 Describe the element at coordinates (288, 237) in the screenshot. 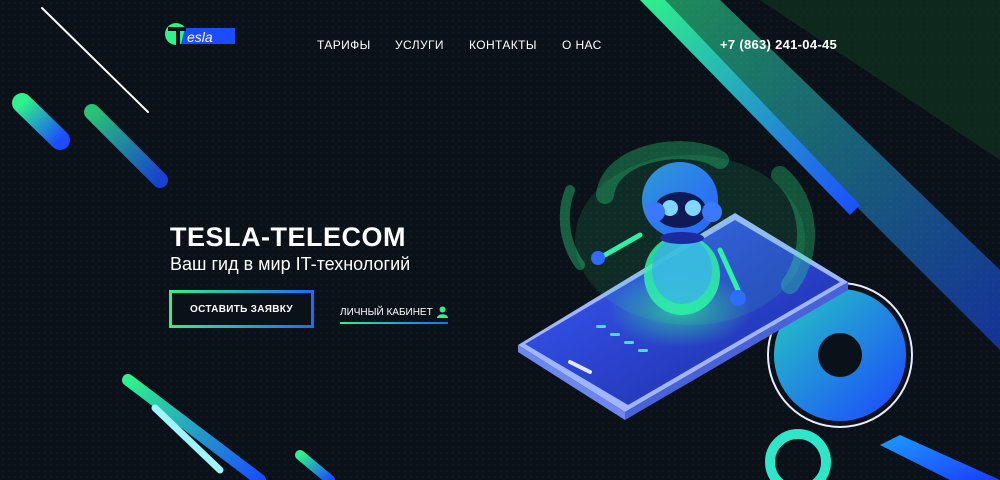

I see `hero-title: TESLA-TELECOM` at that location.